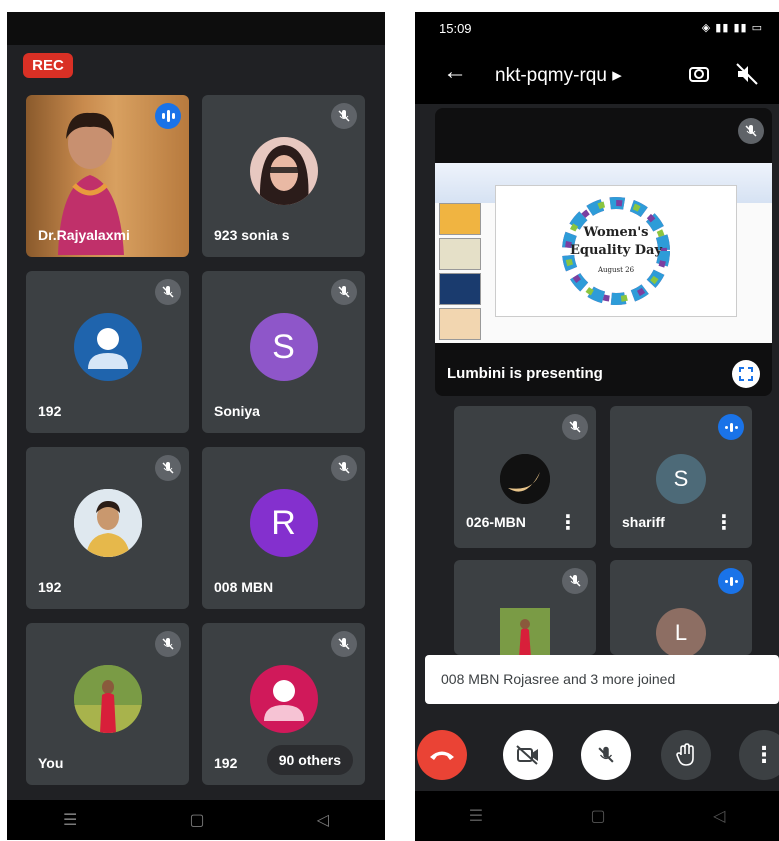 The height and width of the screenshot is (841, 779). Describe the element at coordinates (616, 232) in the screenshot. I see `slide-title-line1: Women's` at that location.